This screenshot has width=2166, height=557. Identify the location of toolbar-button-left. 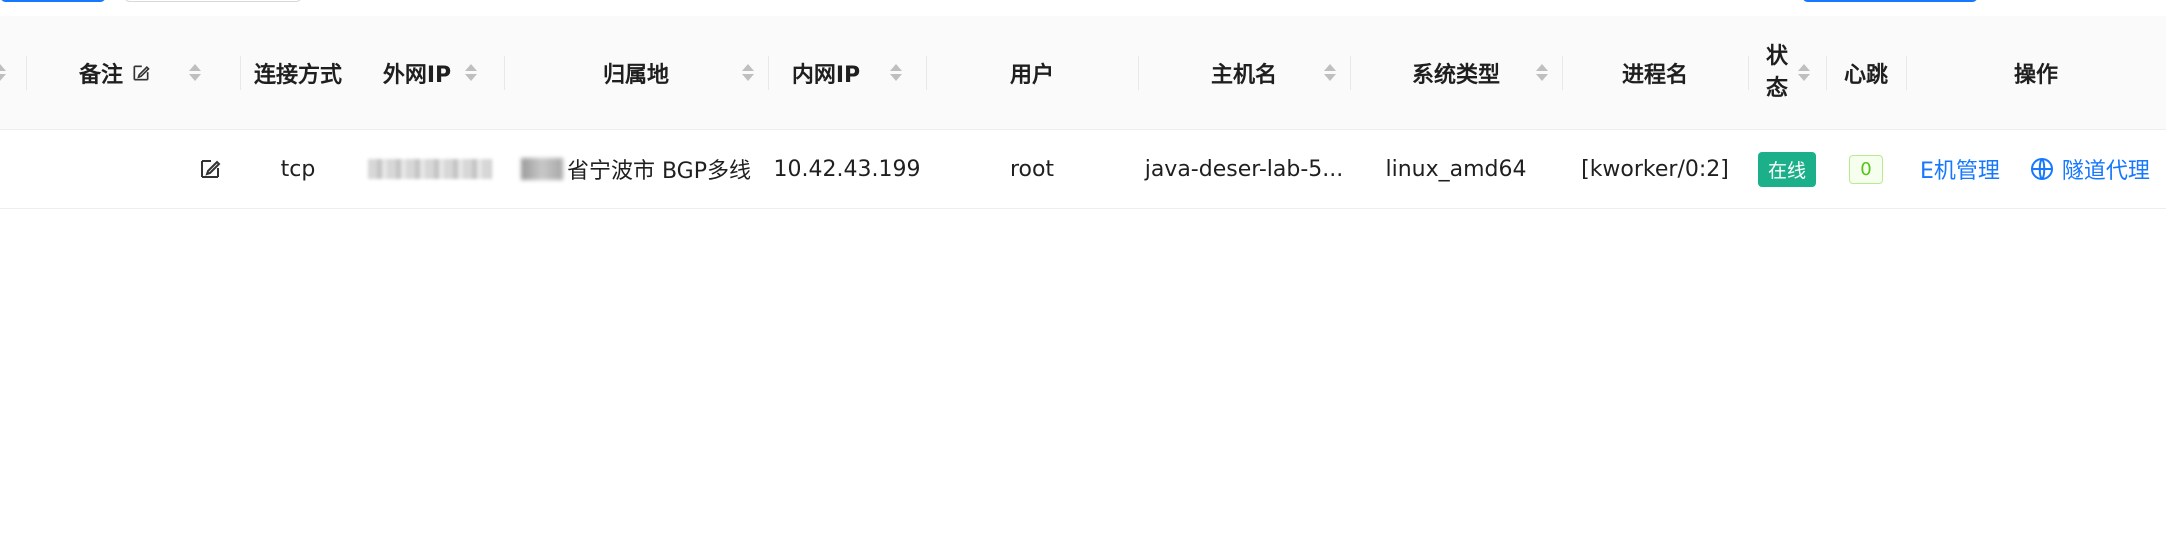
(53, 1).